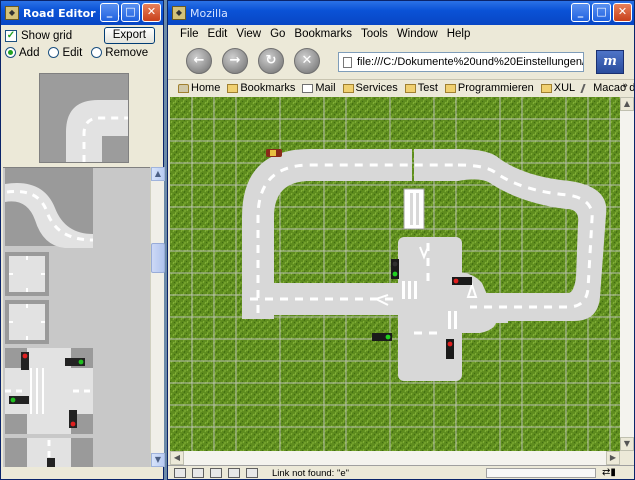 This screenshot has height=480, width=635. I want to click on show-grid-label: Show grid, so click(47, 35).